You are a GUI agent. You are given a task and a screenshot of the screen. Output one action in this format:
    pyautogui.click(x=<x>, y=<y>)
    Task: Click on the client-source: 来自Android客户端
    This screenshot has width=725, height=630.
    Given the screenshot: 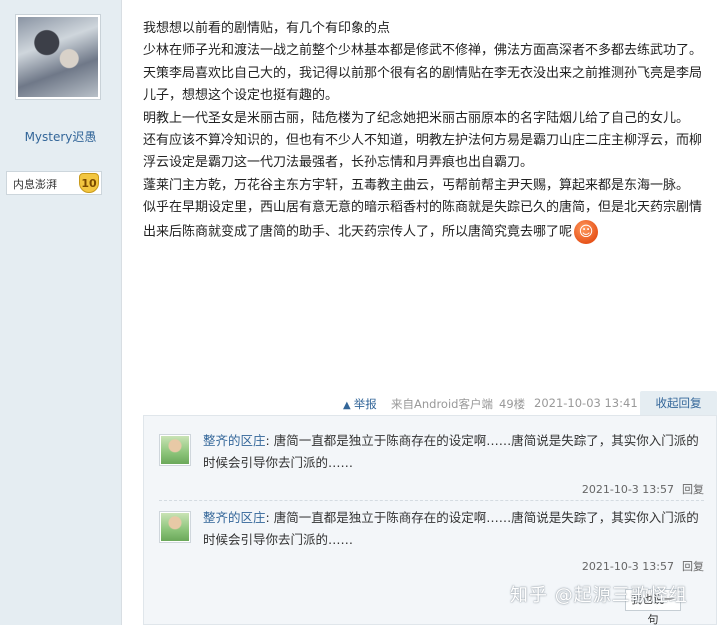 What is the action you would take?
    pyautogui.click(x=442, y=404)
    